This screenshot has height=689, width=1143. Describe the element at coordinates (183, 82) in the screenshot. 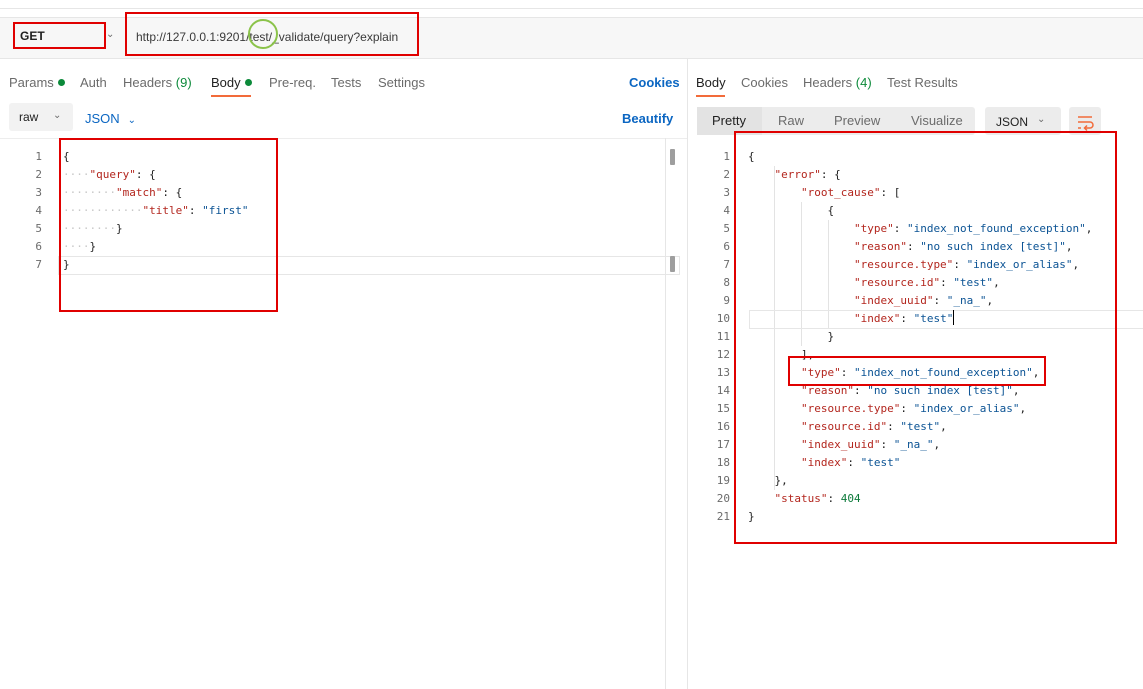

I see `headers-count: (9)` at that location.